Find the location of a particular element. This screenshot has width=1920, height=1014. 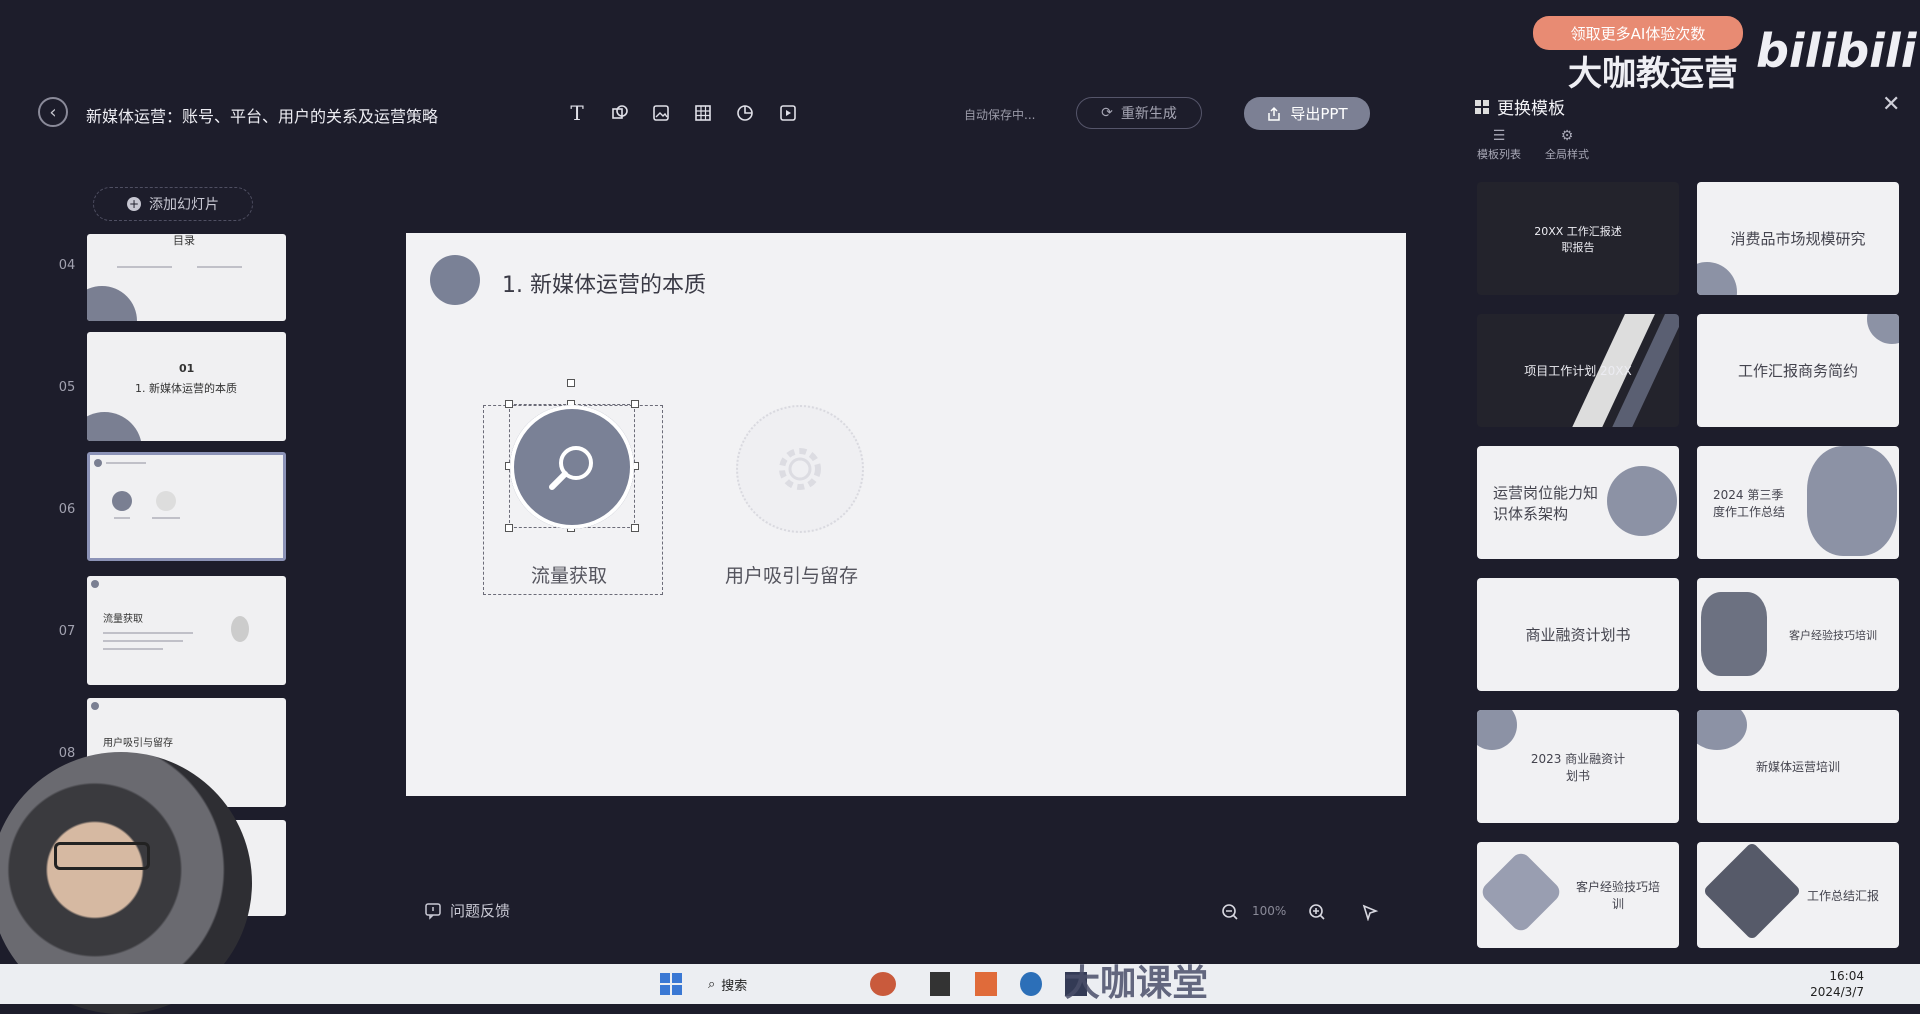

taskbar: ⌕ 搜索 16:04 2024/3/7 is located at coordinates (960, 984).